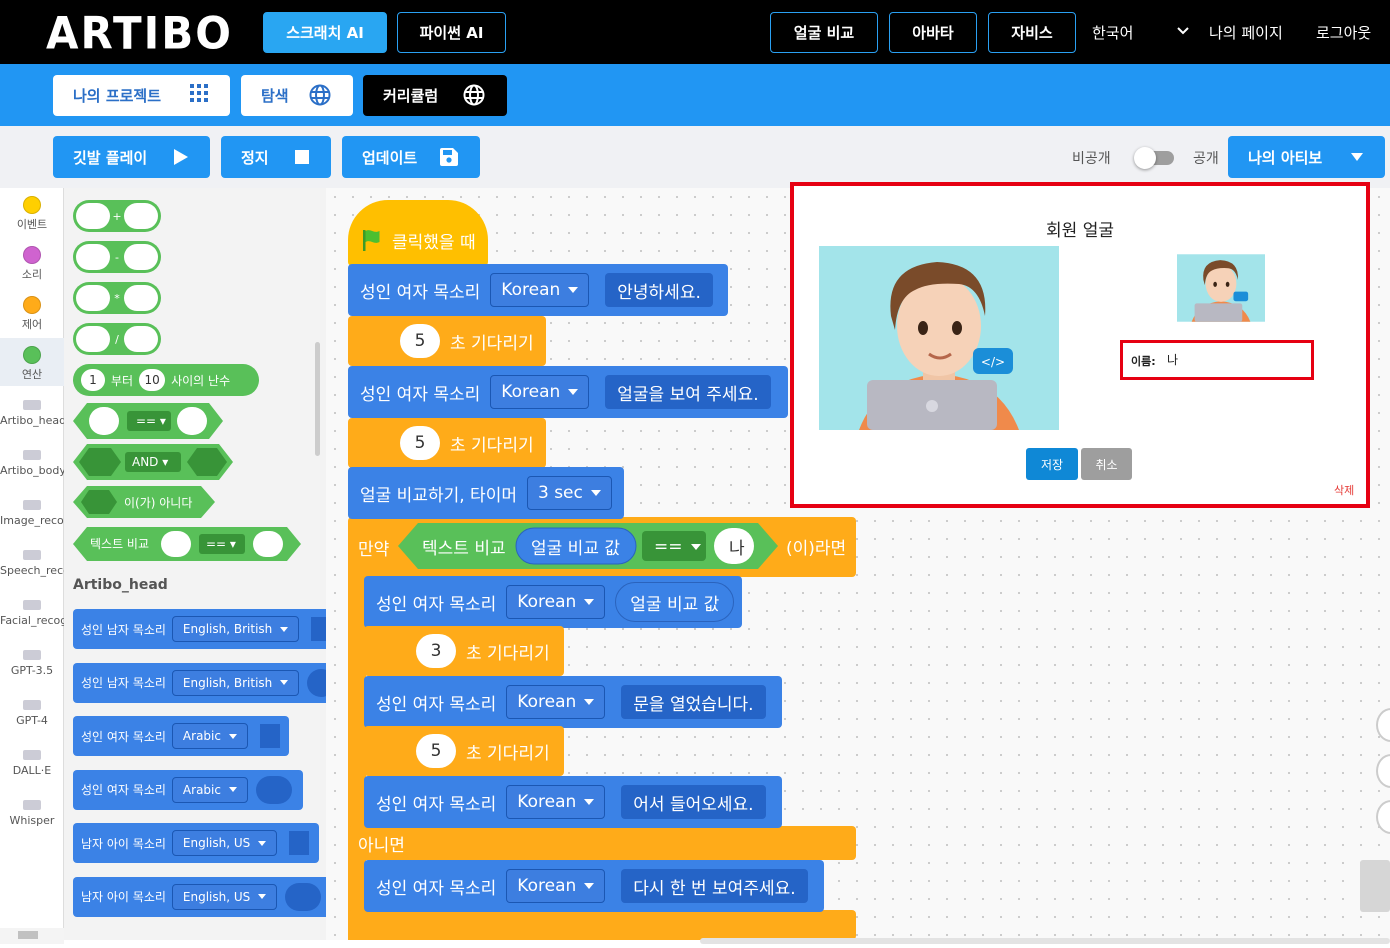 The image size is (1390, 948). What do you see at coordinates (1032, 32) in the screenshot?
I see `jarvis-button: 자비스` at bounding box center [1032, 32].